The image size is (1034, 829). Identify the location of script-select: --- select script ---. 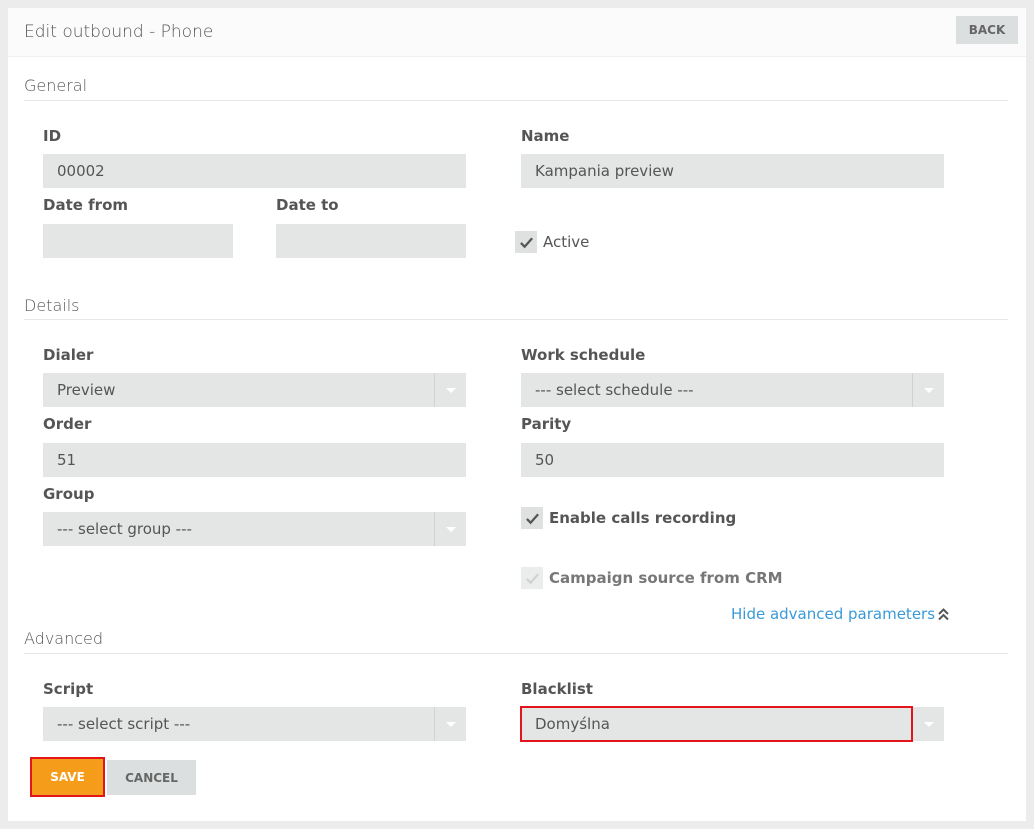
(254, 724).